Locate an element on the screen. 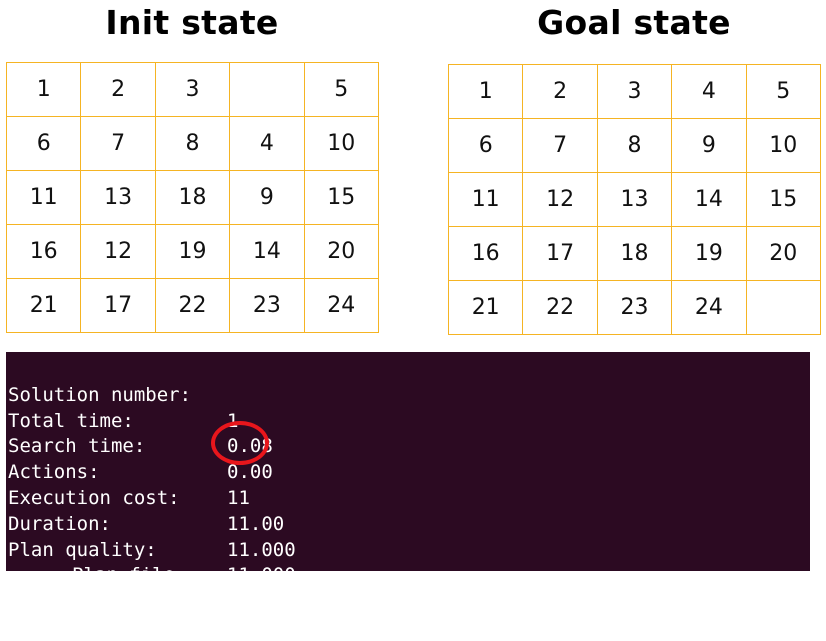 The height and width of the screenshot is (641, 826). init-cell: 15 is located at coordinates (341, 197).